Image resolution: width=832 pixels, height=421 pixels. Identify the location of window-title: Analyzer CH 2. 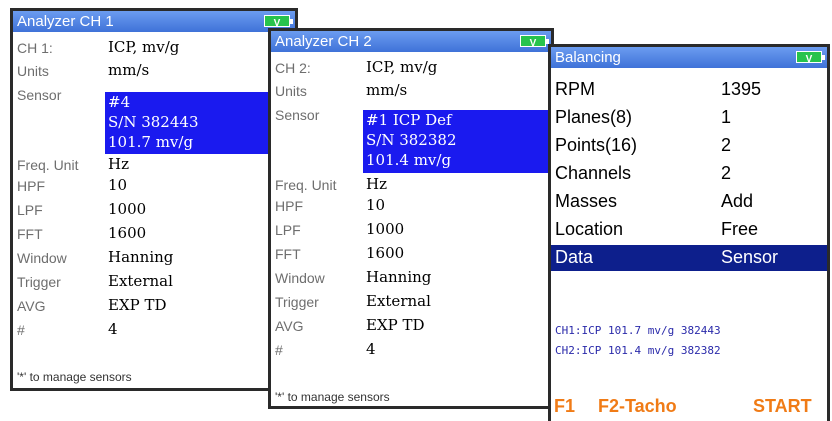
(323, 41).